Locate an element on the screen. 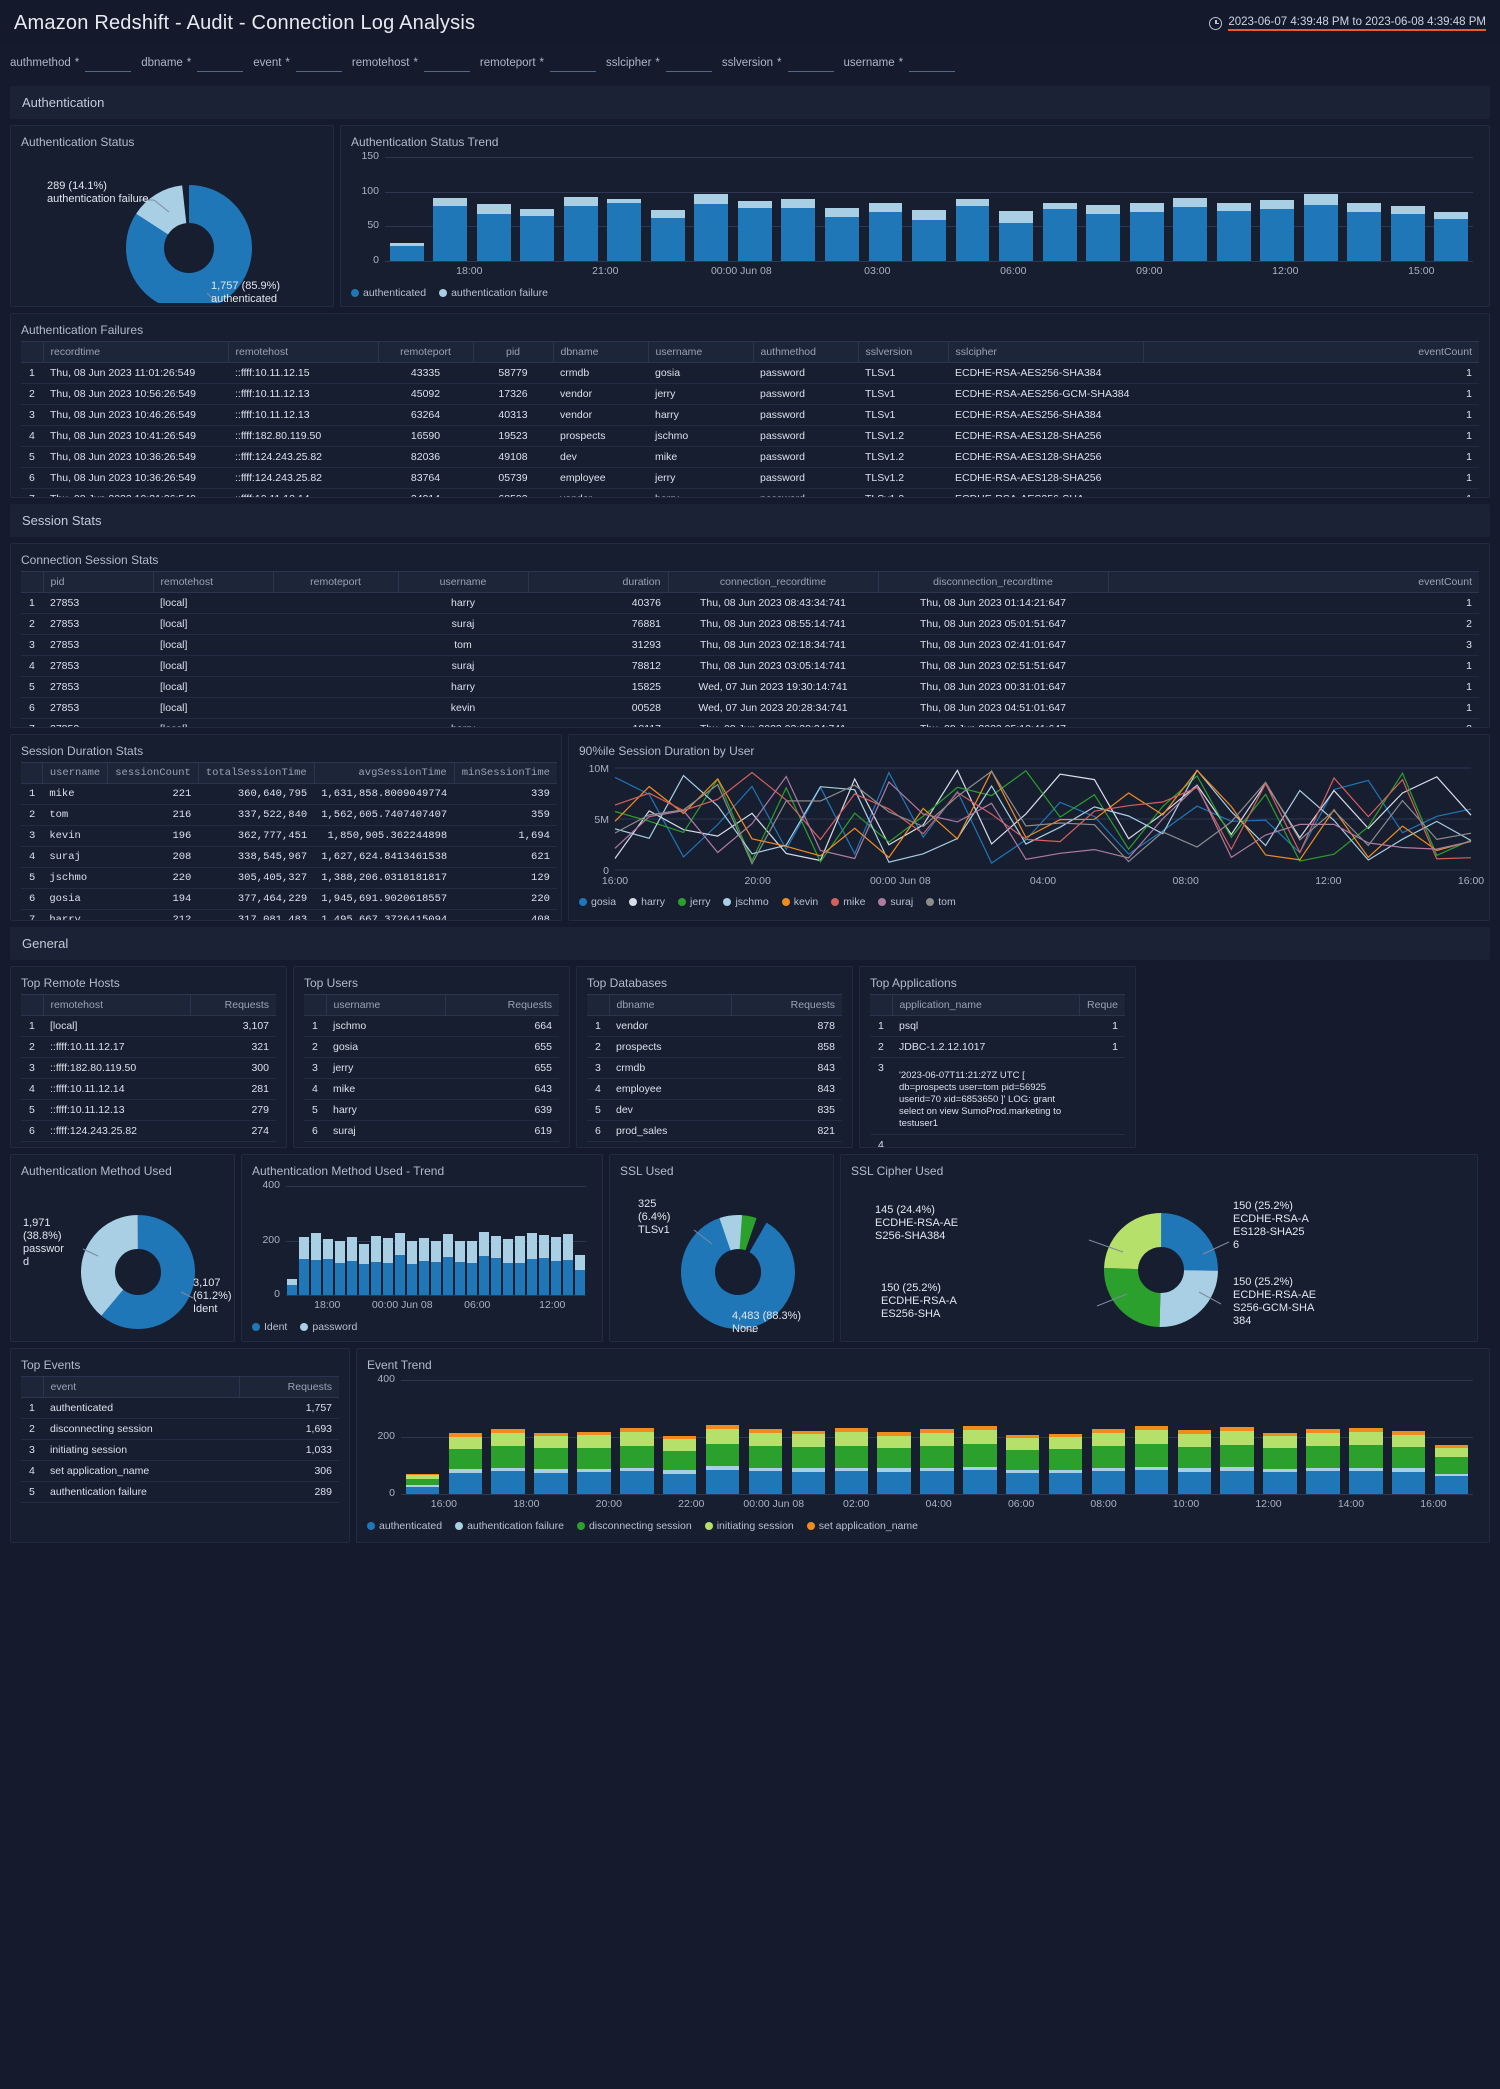  legend-item-tom: tom is located at coordinates (941, 902).